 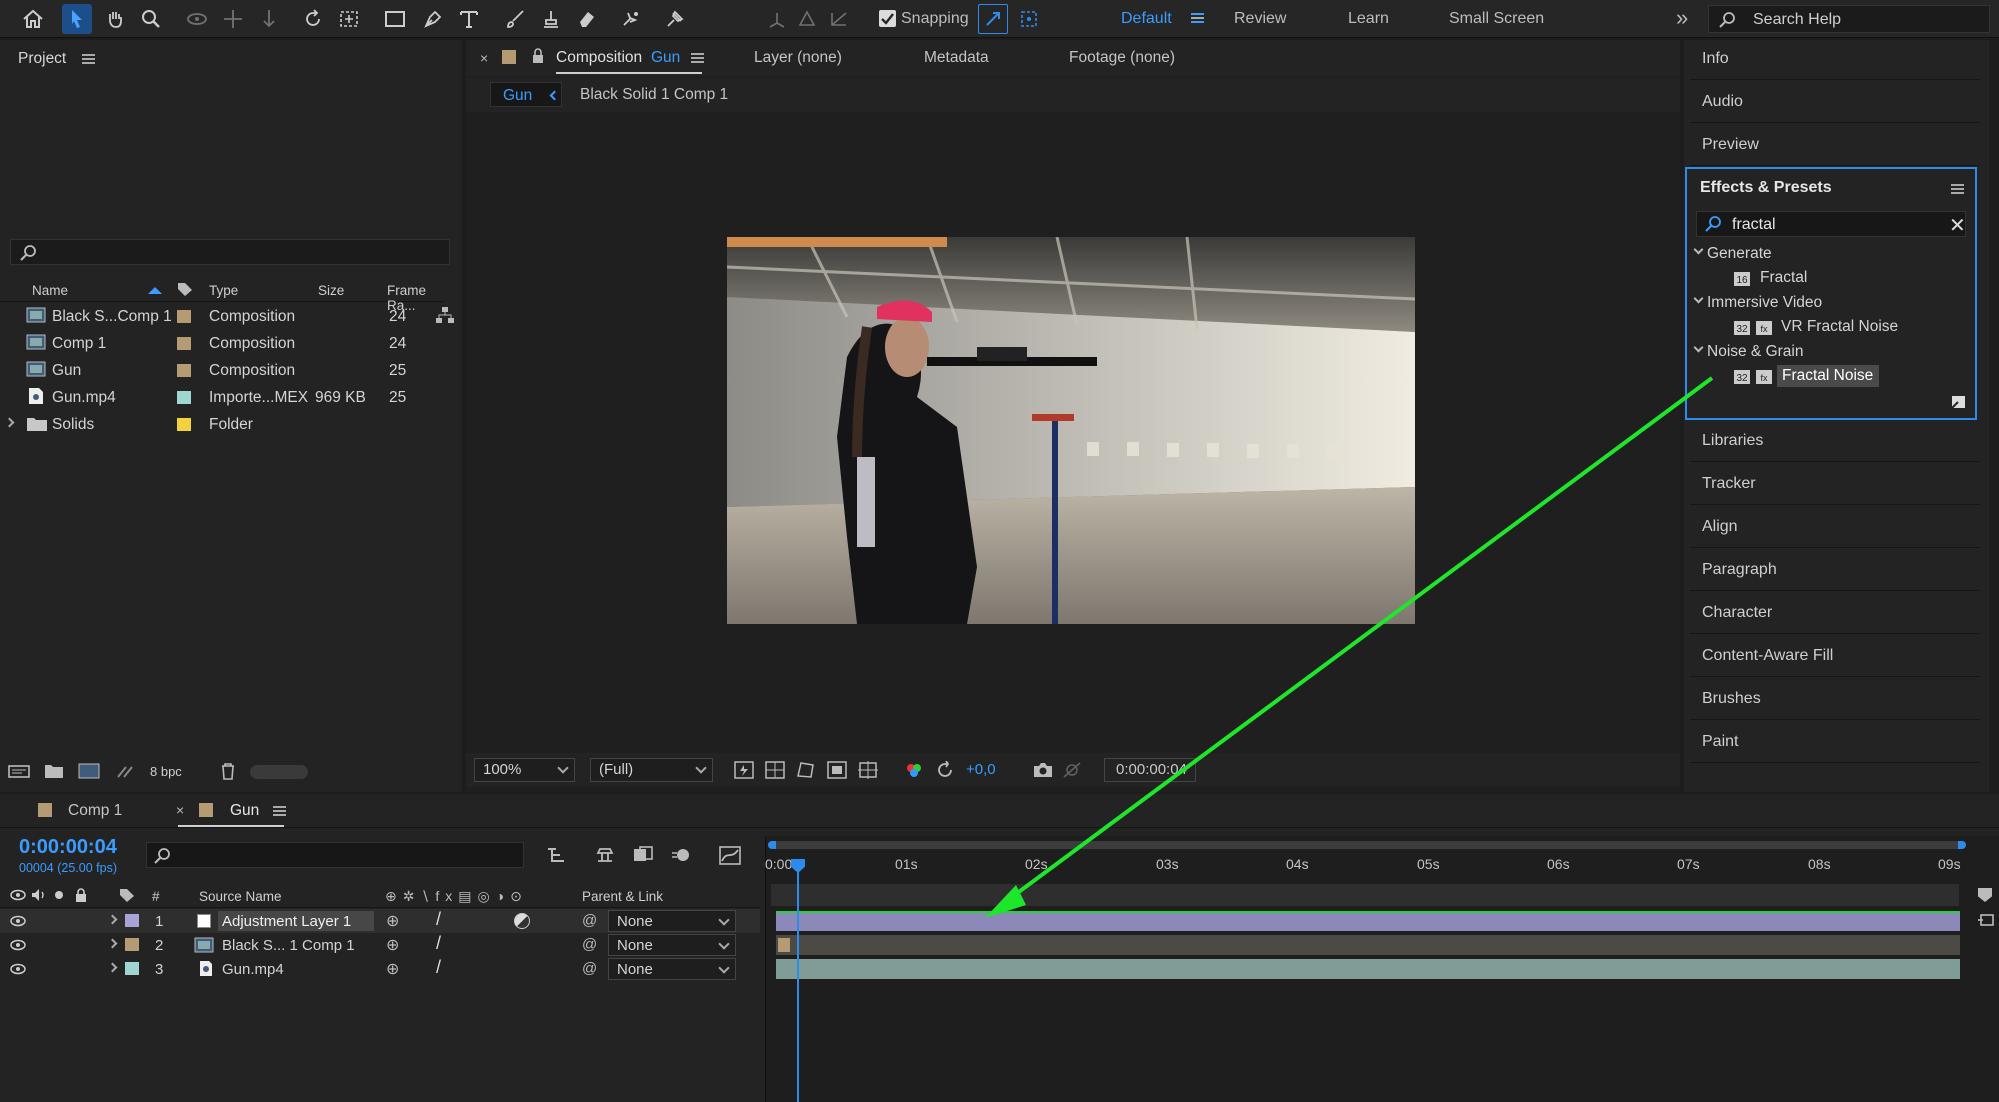 I want to click on composition-panel-menu-icon, so click(x=697, y=58).